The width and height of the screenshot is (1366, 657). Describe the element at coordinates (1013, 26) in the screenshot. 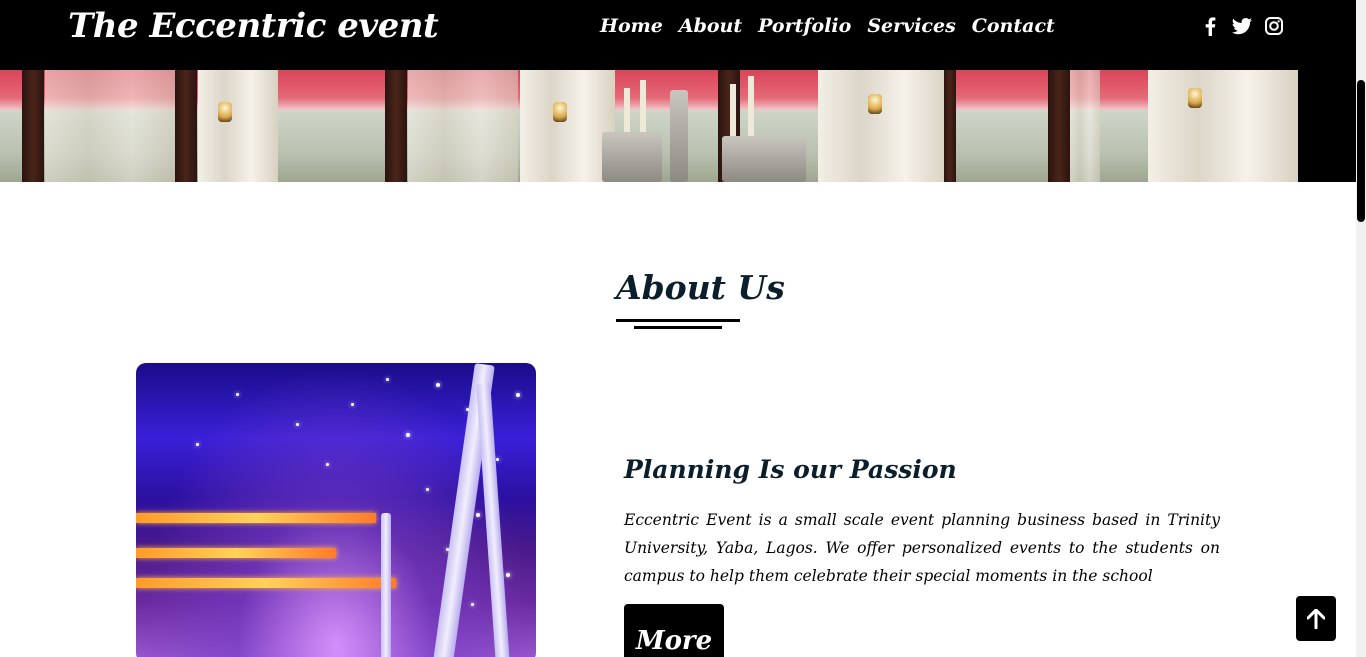

I see `nav-link-contact: Contact` at that location.